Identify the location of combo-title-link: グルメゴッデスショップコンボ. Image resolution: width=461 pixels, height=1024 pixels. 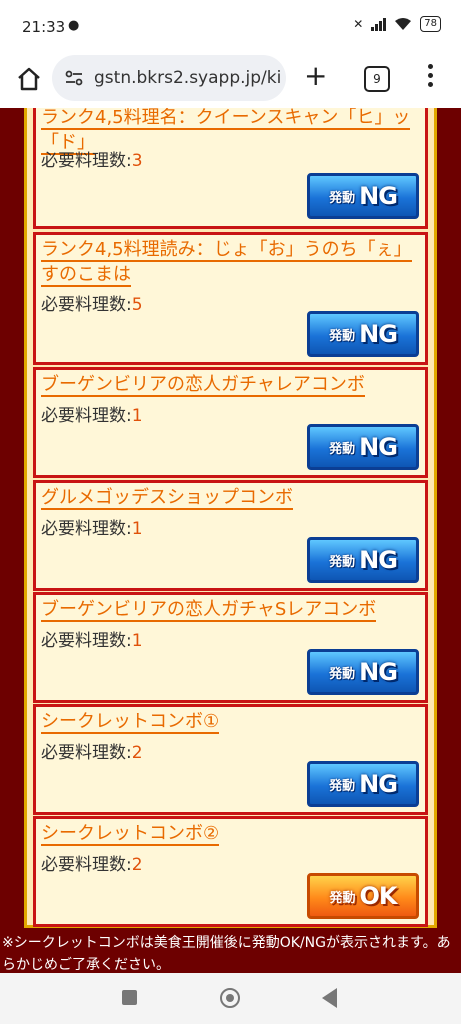
(231, 497).